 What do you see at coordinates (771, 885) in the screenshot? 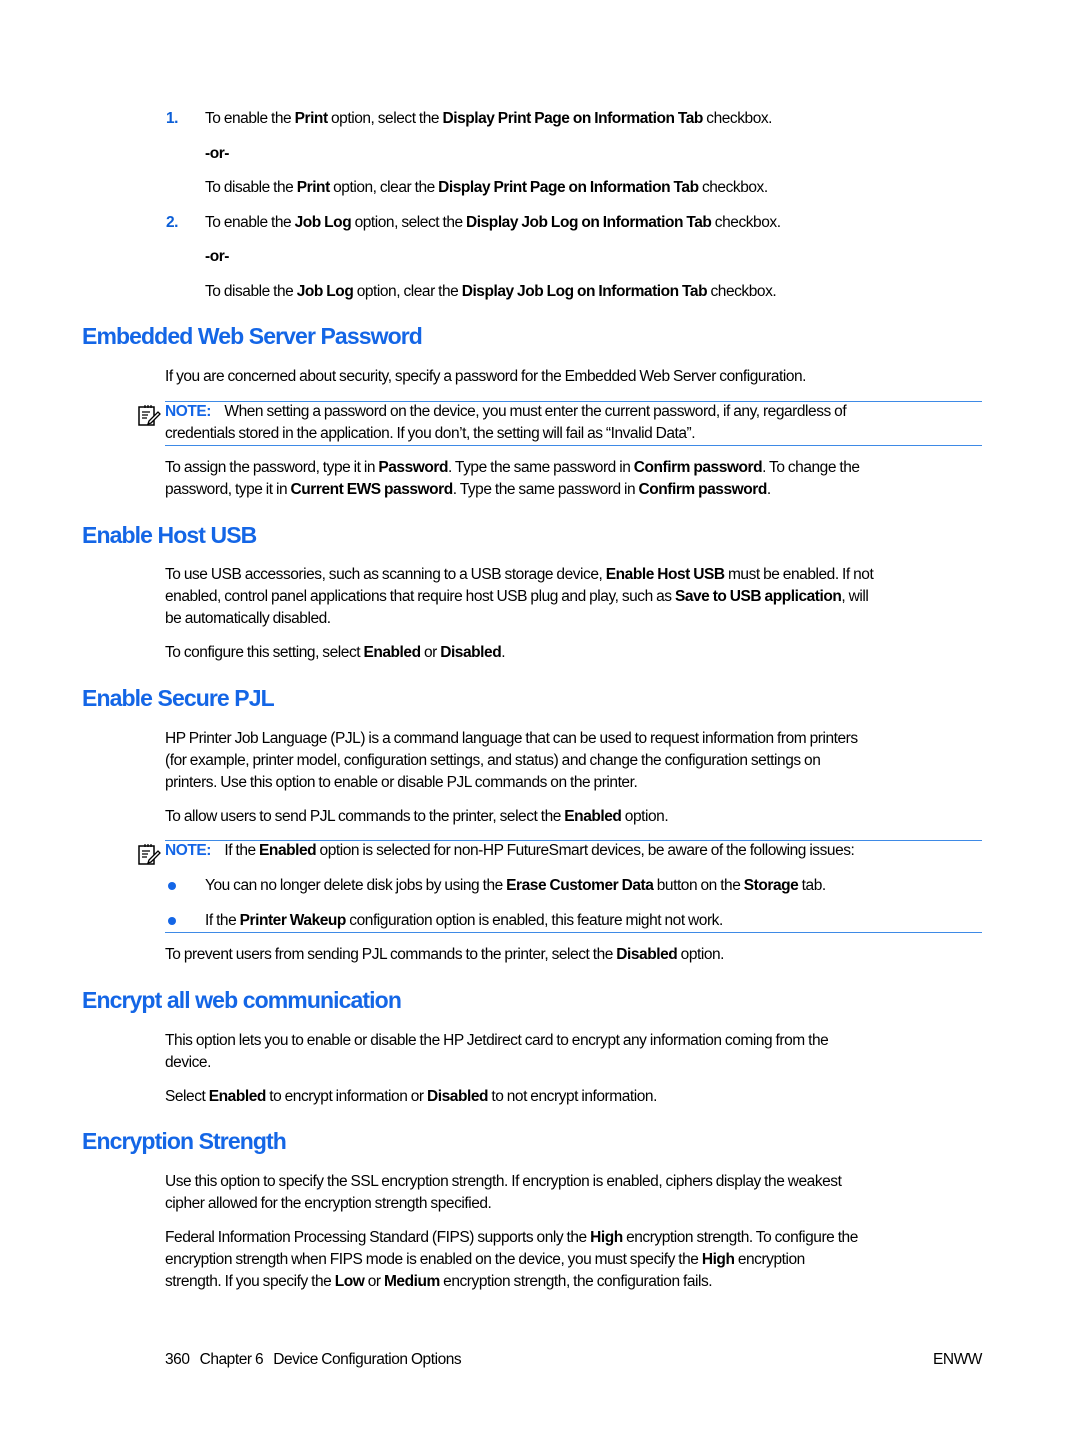
I see `emphasized-term: Storage` at bounding box center [771, 885].